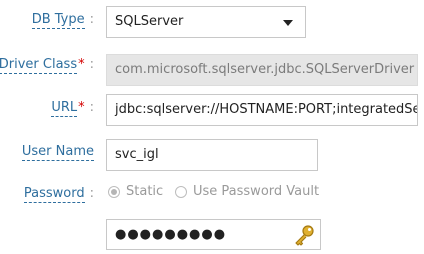  I want to click on db-type-label: DB Type:, so click(62, 20).